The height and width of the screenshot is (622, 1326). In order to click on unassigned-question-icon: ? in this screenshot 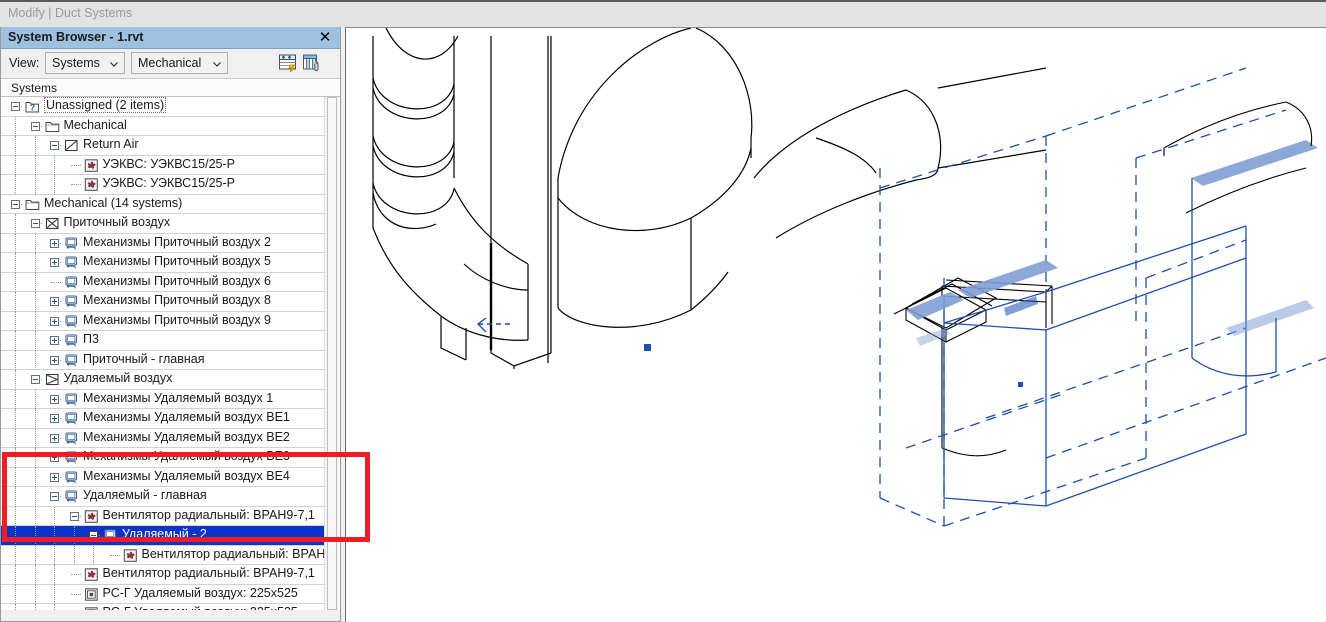, I will do `click(32, 107)`.